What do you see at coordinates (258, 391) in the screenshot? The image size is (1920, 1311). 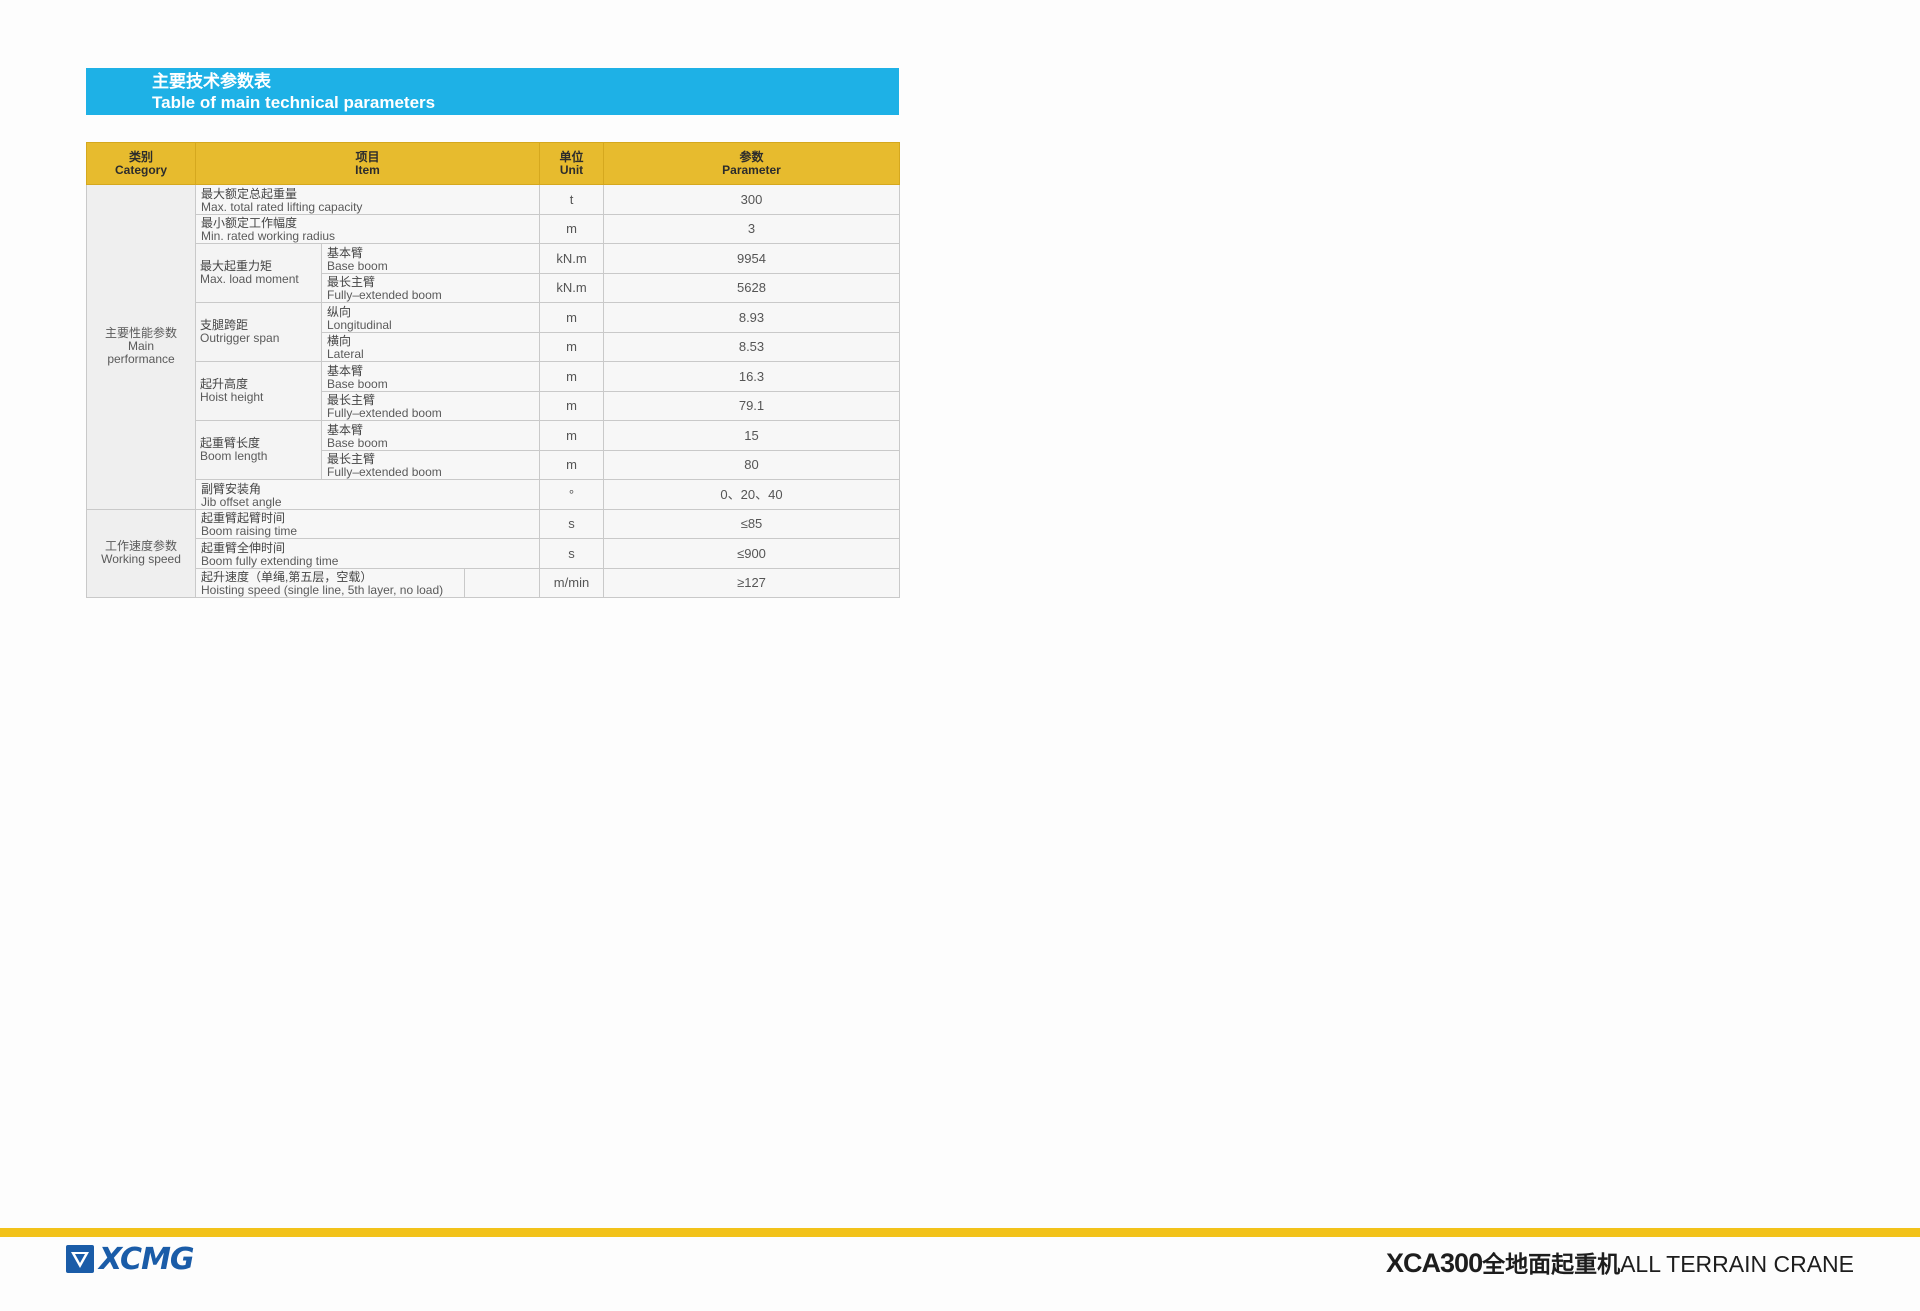 I see `group-hoist-height: 起升高度 Hoist height` at bounding box center [258, 391].